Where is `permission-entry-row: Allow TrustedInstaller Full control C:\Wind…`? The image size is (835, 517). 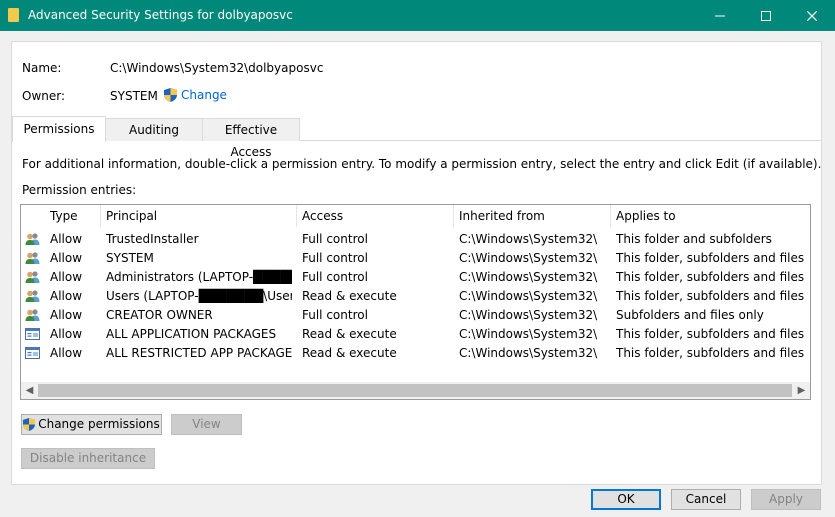 permission-entry-row: Allow TrustedInstaller Full control C:\Wind… is located at coordinates (415, 239).